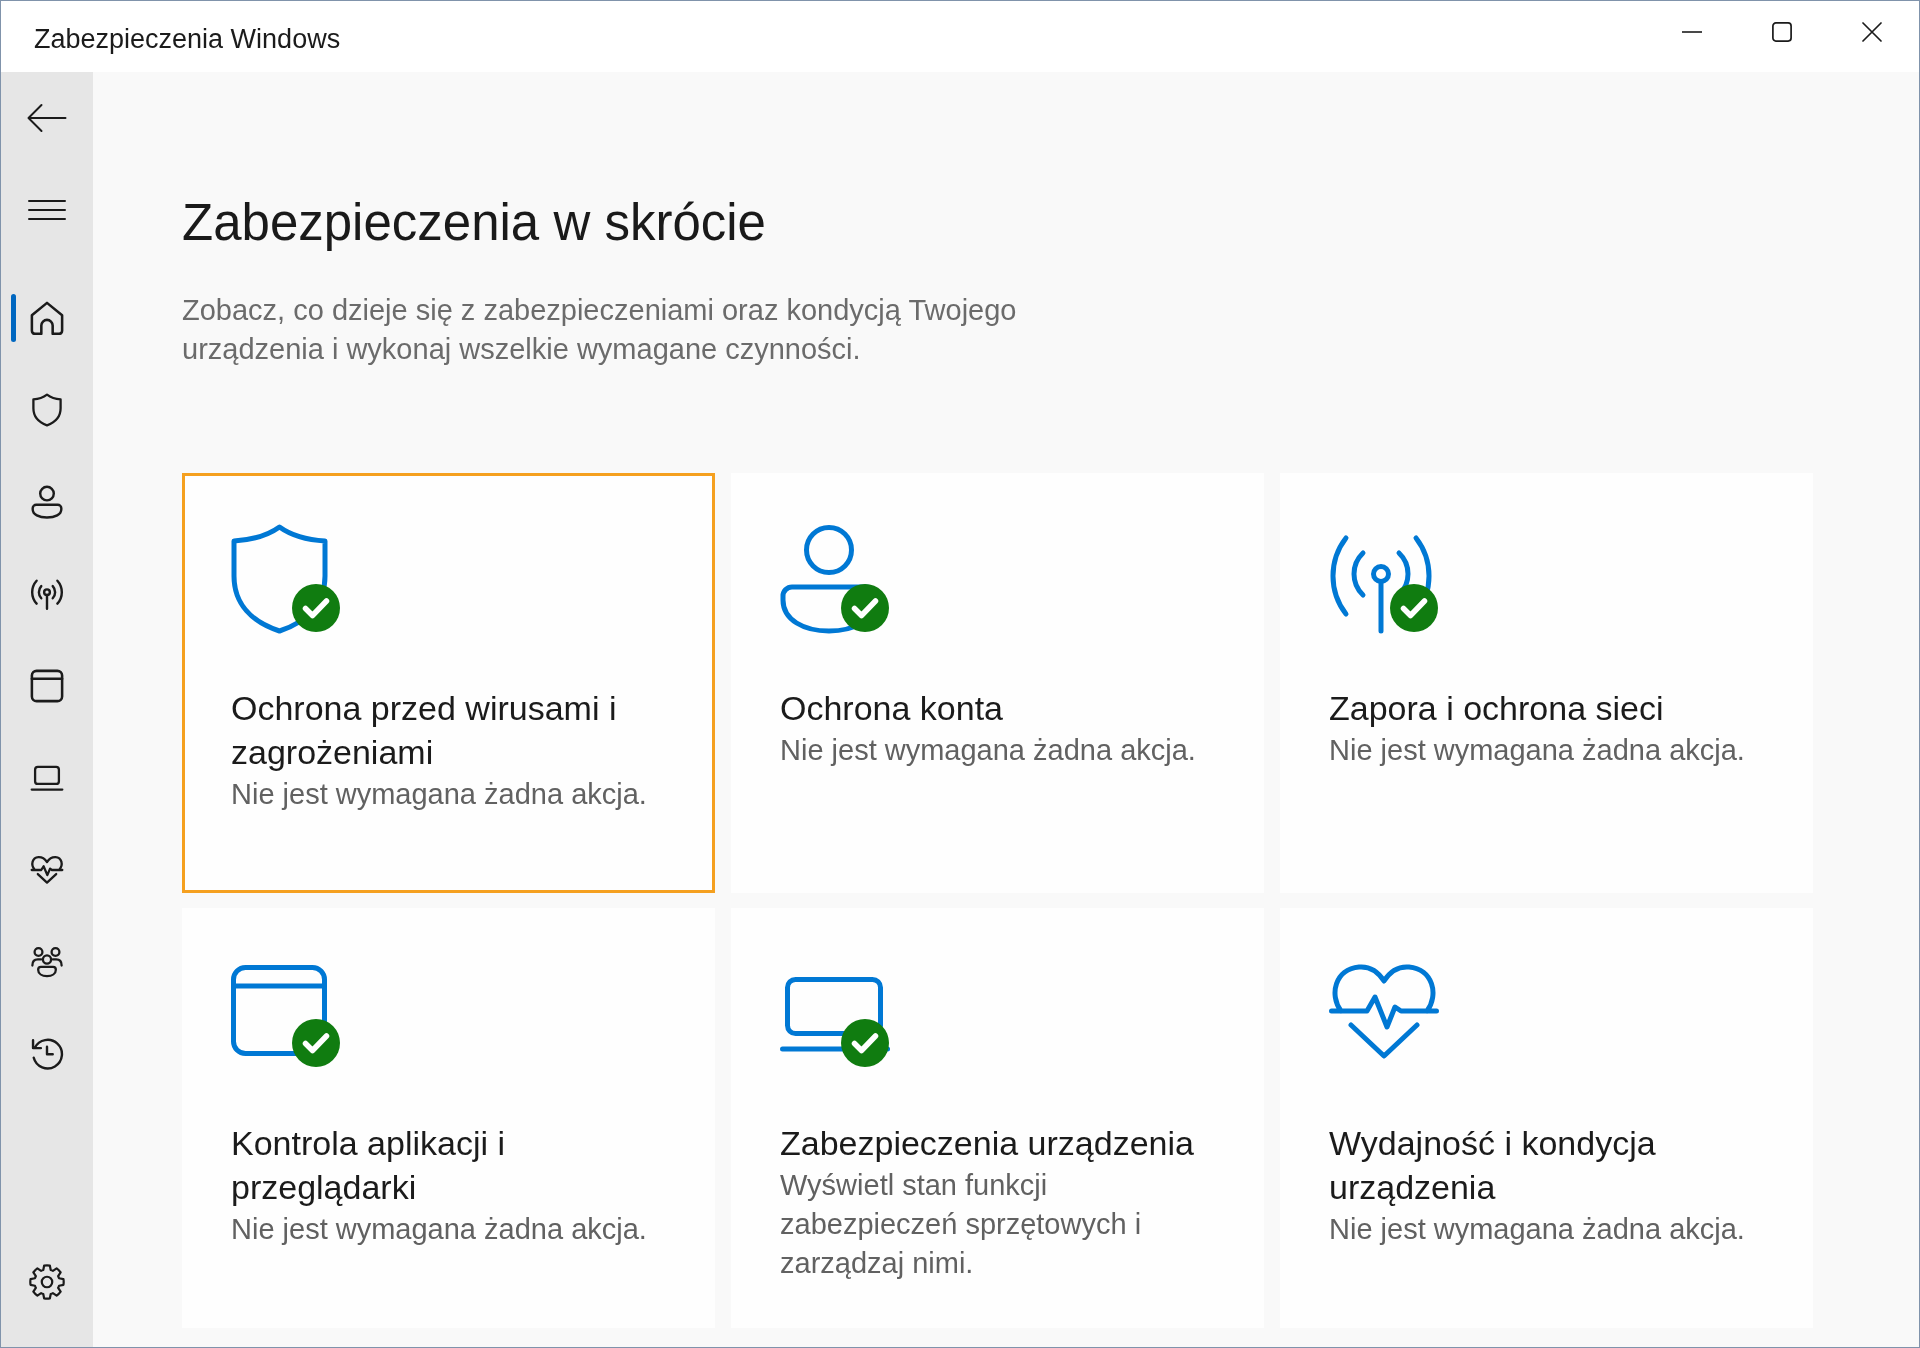 The height and width of the screenshot is (1348, 1920). Describe the element at coordinates (424, 730) in the screenshot. I see `card-title: Ochrona przed wirusami i zagrożeniami` at that location.